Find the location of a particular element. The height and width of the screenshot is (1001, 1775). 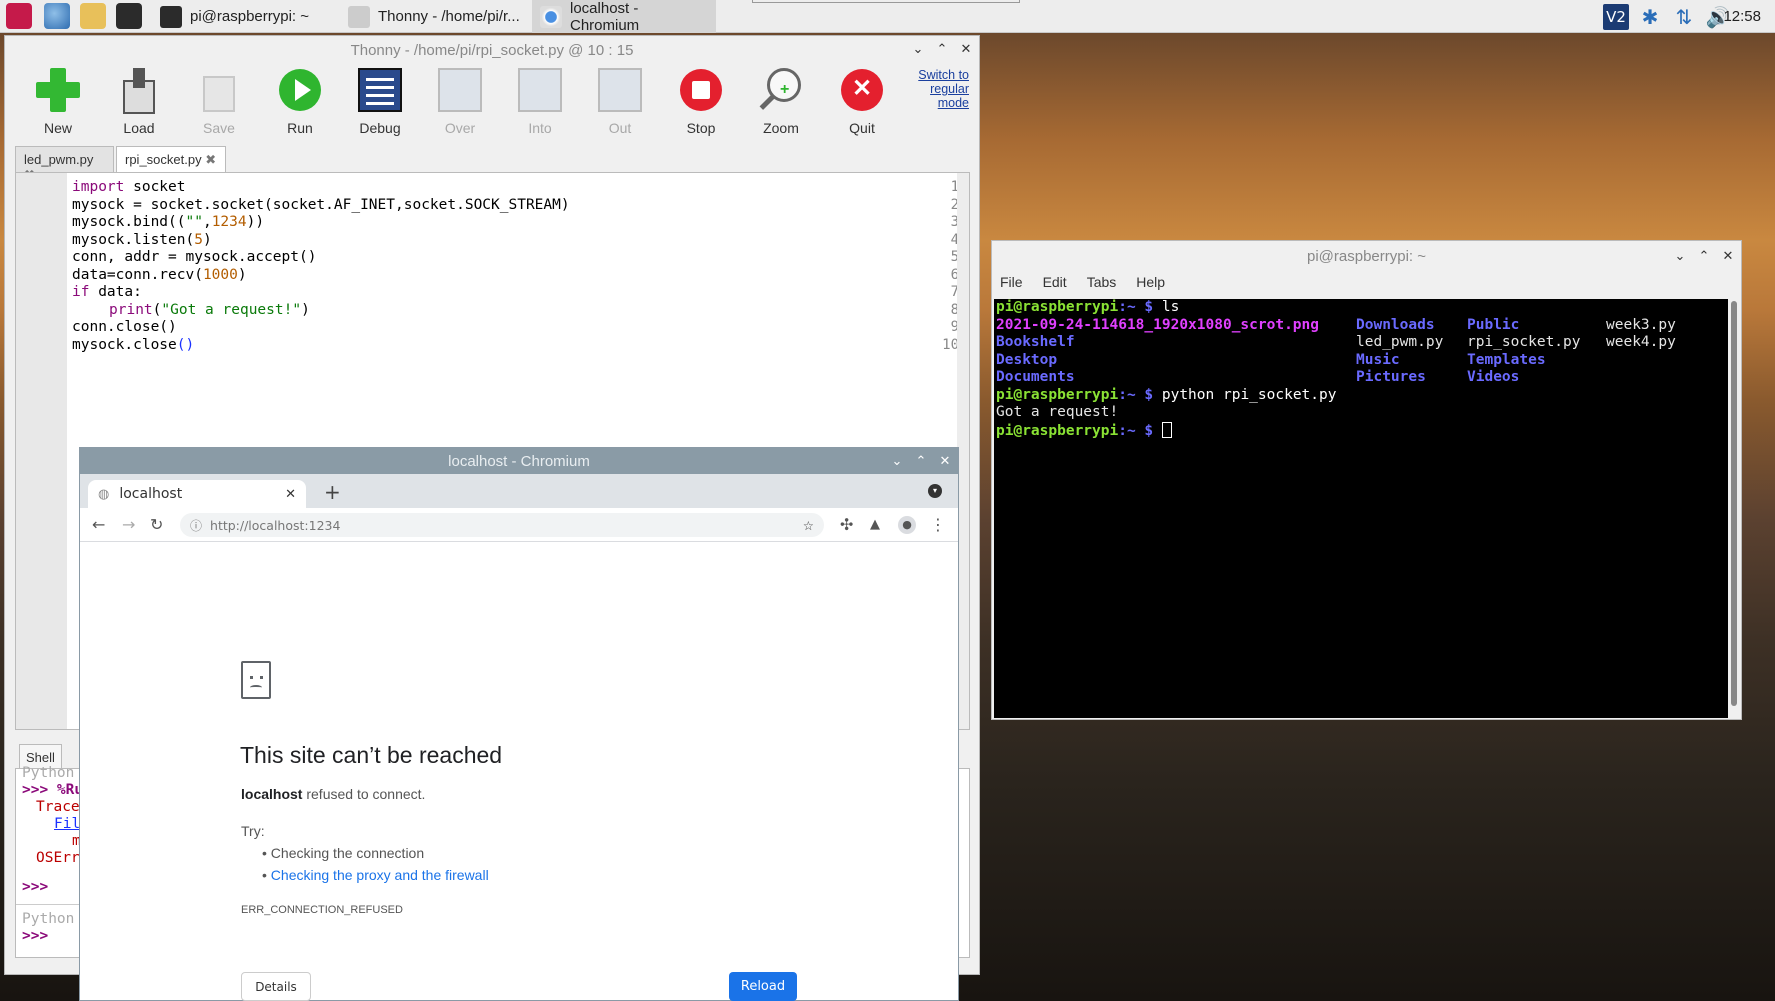

suggestion-item: • Checking the connection is located at coordinates (343, 853).